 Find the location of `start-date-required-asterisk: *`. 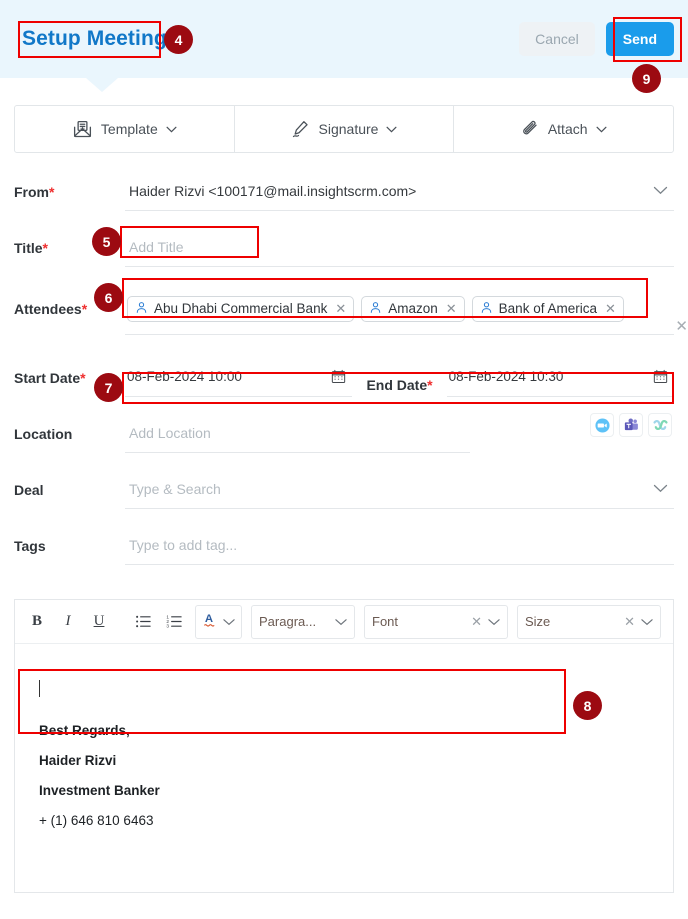

start-date-required-asterisk: * is located at coordinates (83, 378).